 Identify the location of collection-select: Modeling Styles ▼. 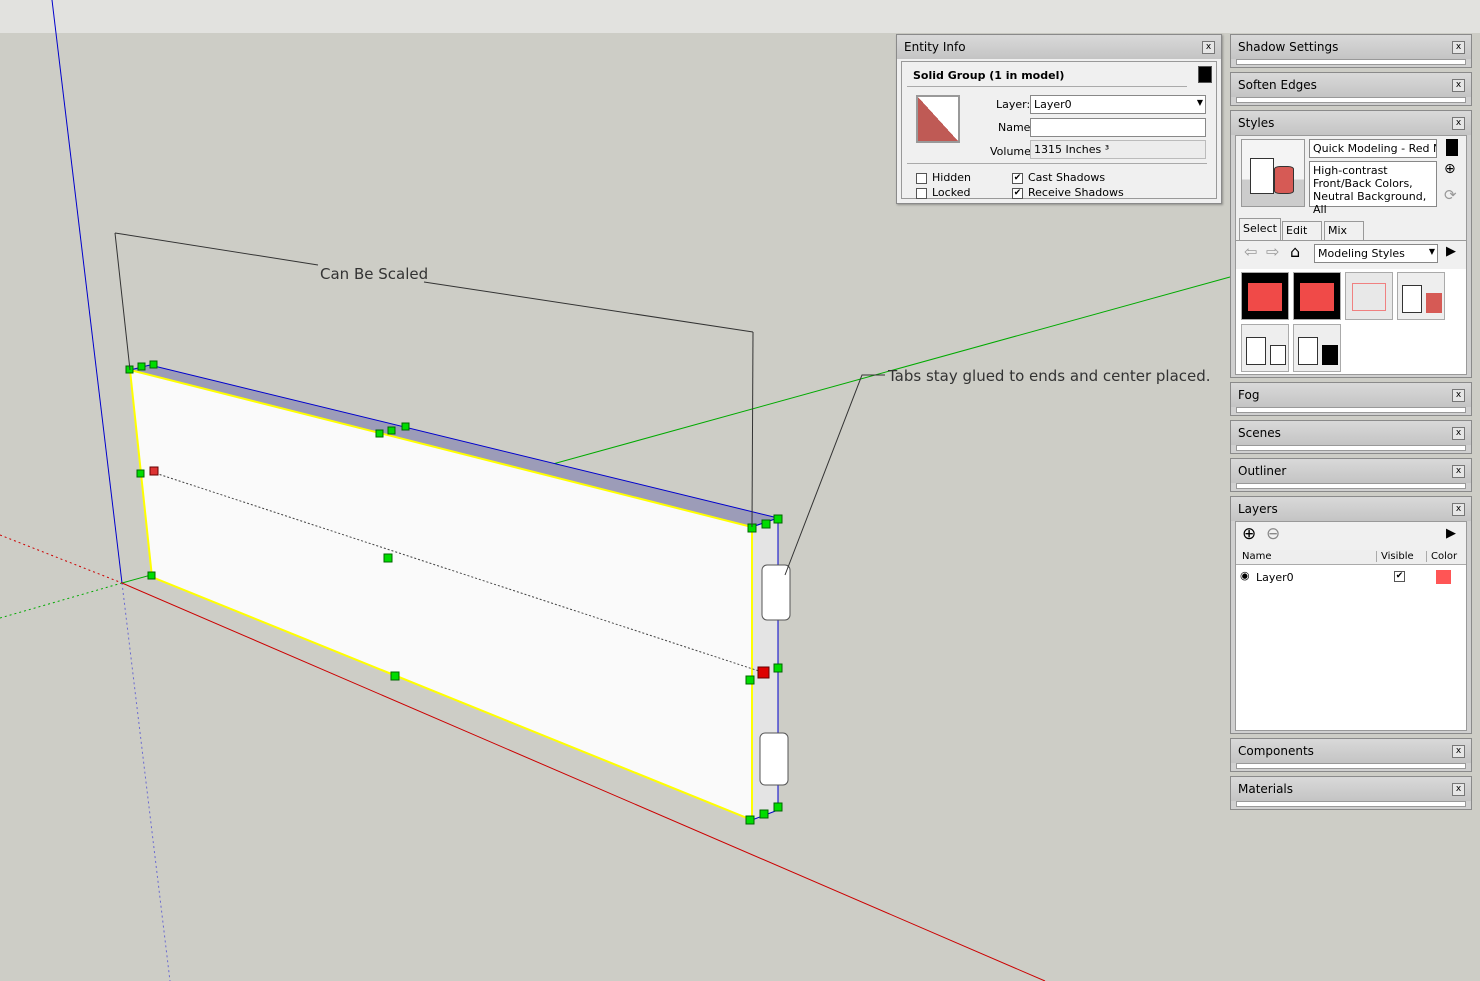
(1376, 253).